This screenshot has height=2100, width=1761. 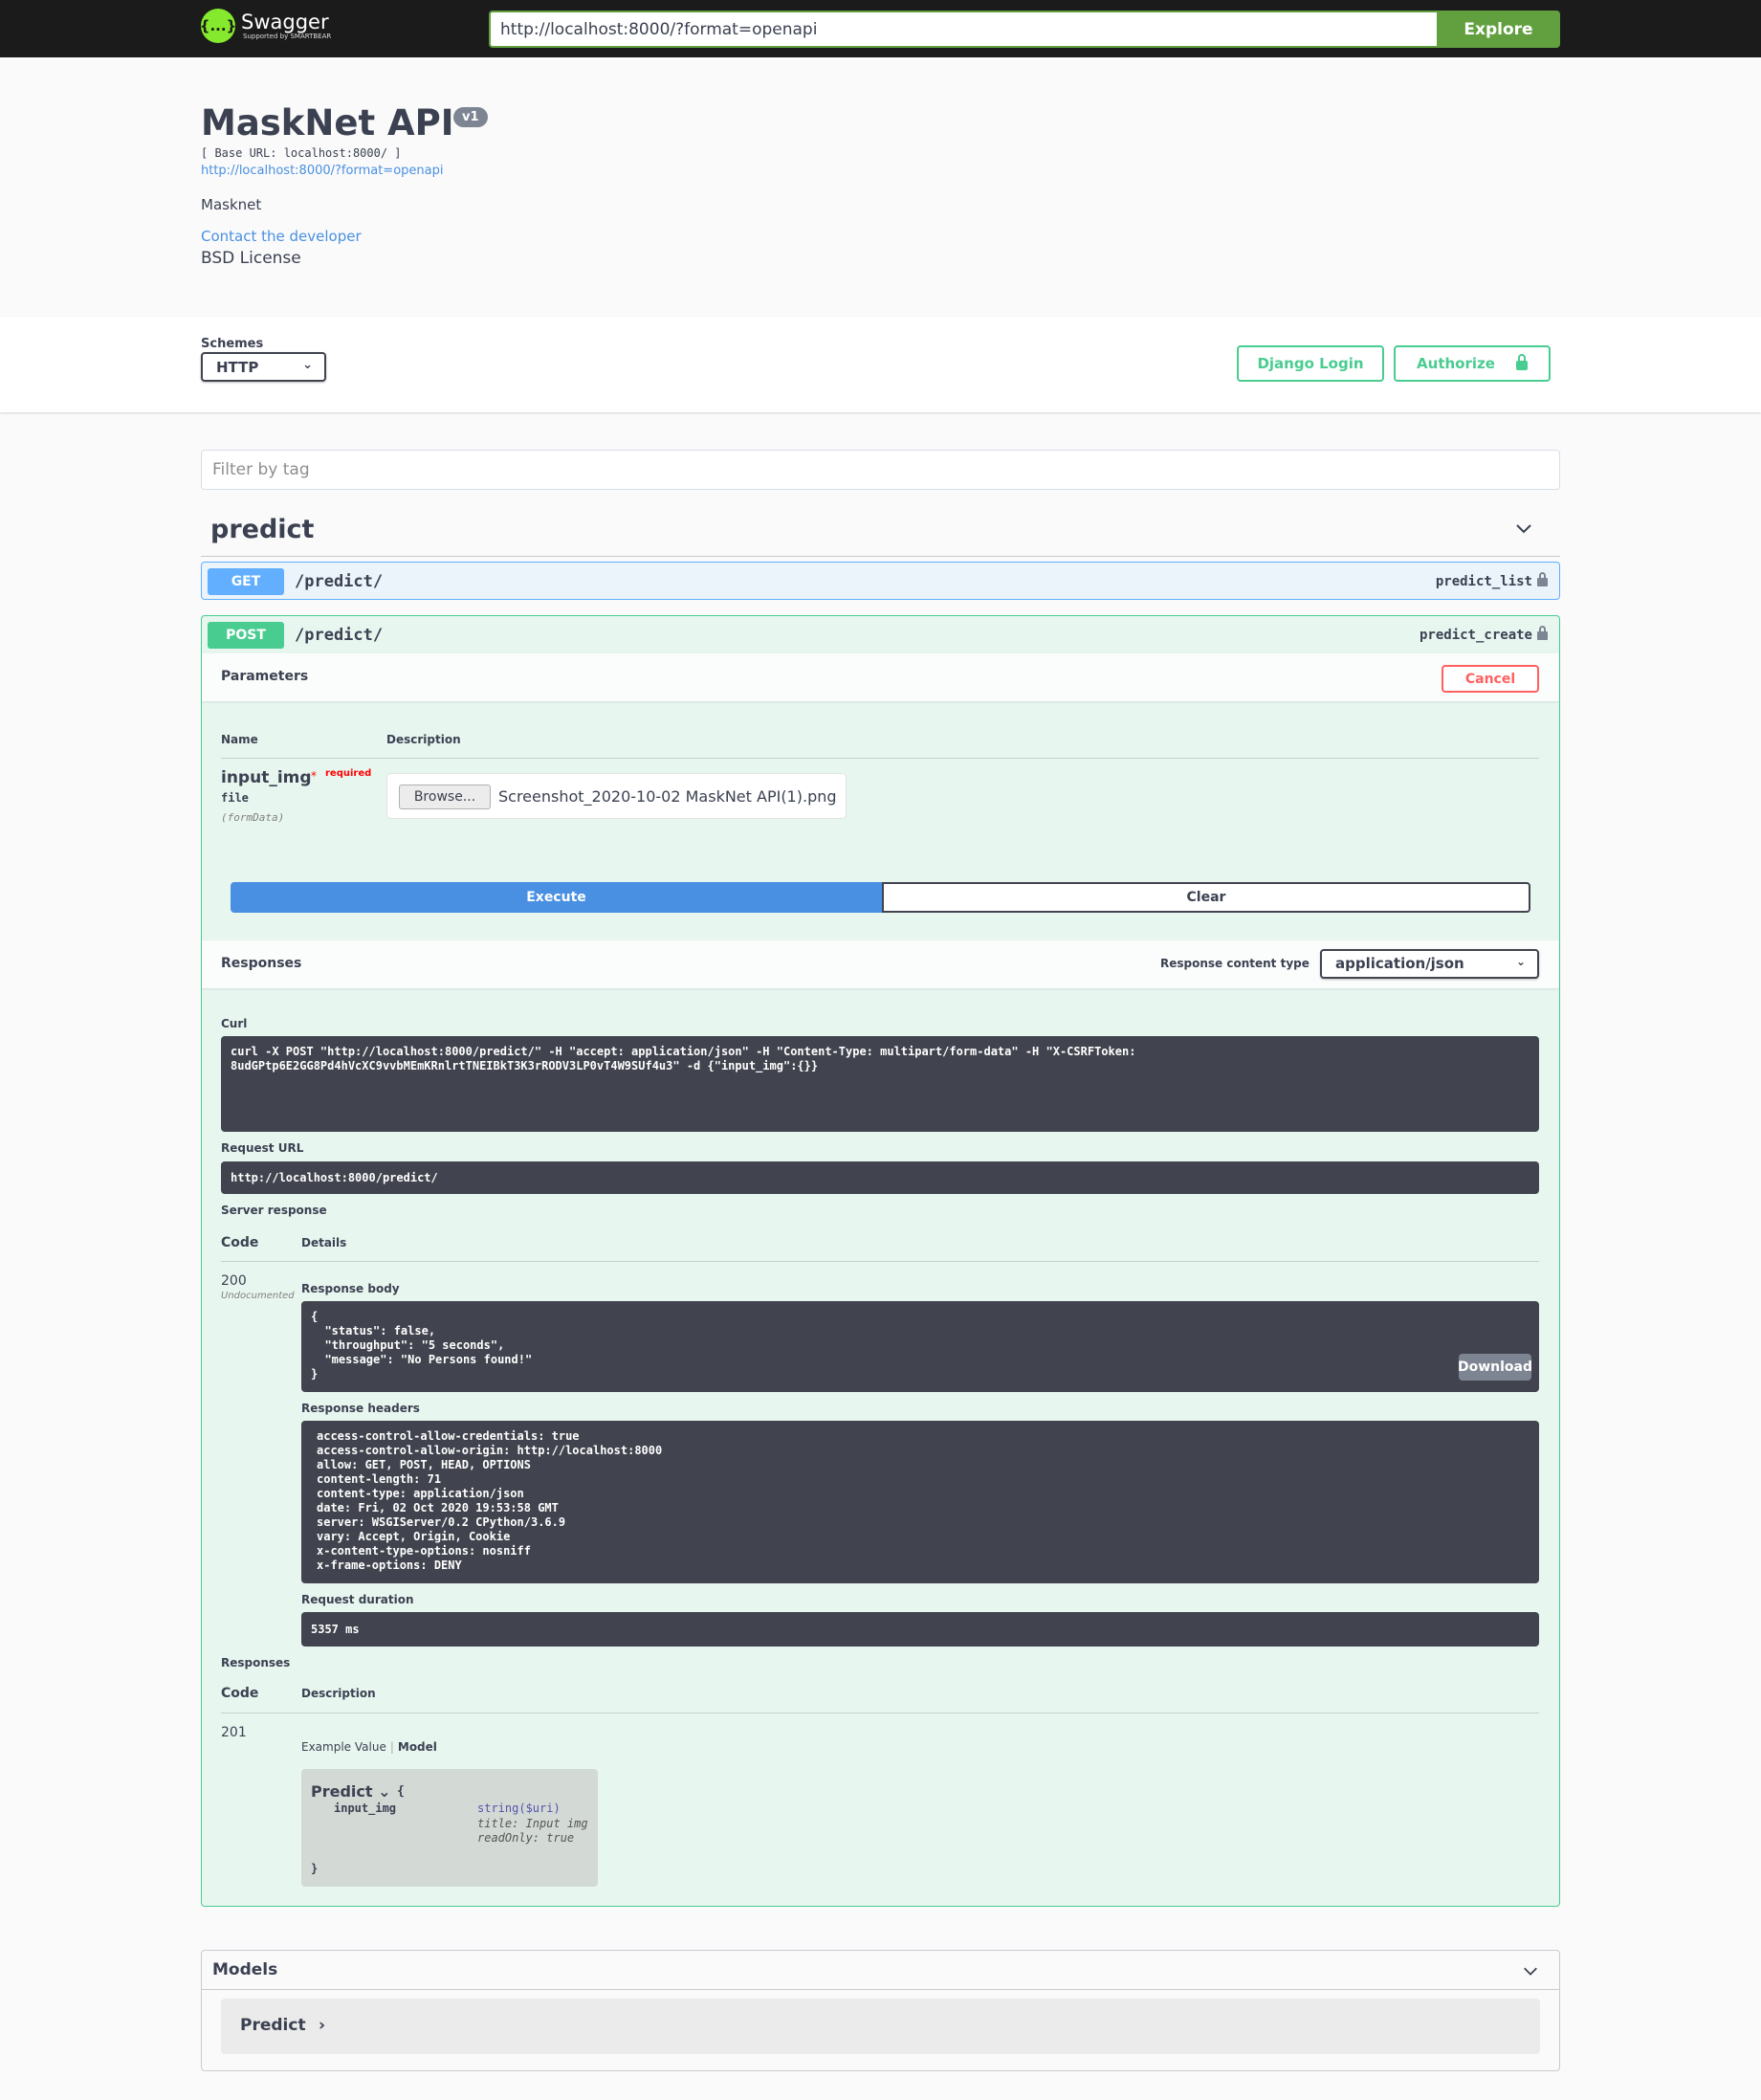 What do you see at coordinates (324, 1243) in the screenshot?
I see `col-details-header: Details` at bounding box center [324, 1243].